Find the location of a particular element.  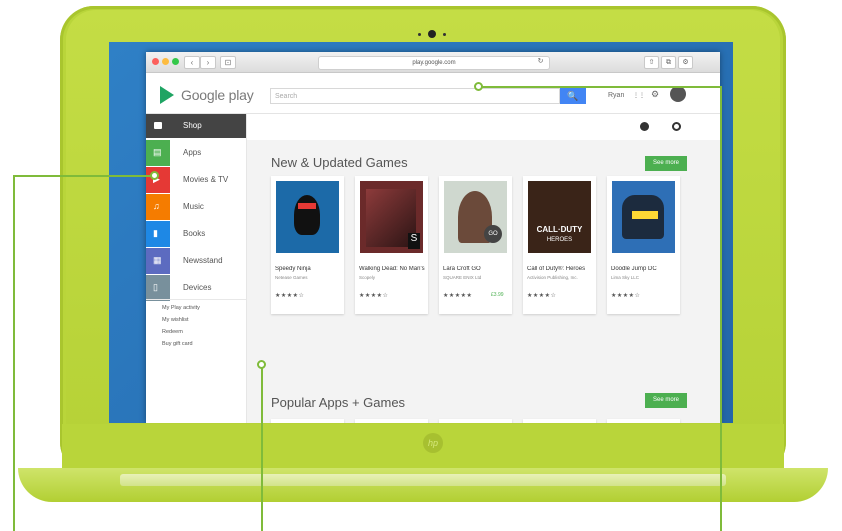

sidebar-toggle-button: ⊡ is located at coordinates (228, 62).